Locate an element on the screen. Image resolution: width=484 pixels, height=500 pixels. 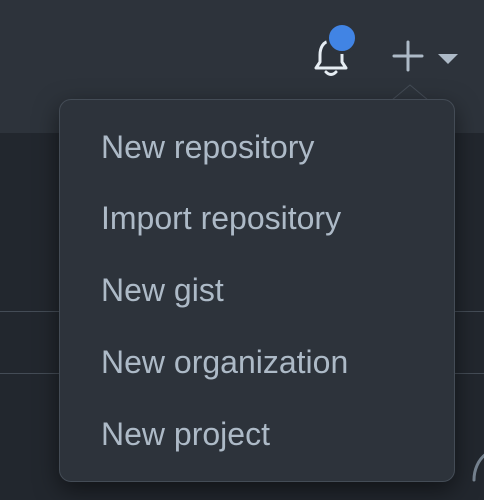
partial-icon is located at coordinates (478, 467).